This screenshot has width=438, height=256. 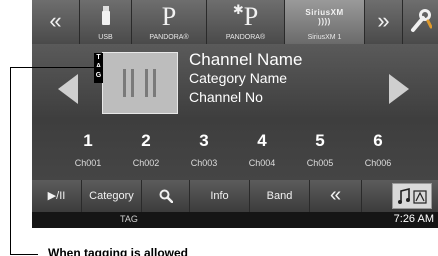 What do you see at coordinates (105, 37) in the screenshot?
I see `source-label: USB` at bounding box center [105, 37].